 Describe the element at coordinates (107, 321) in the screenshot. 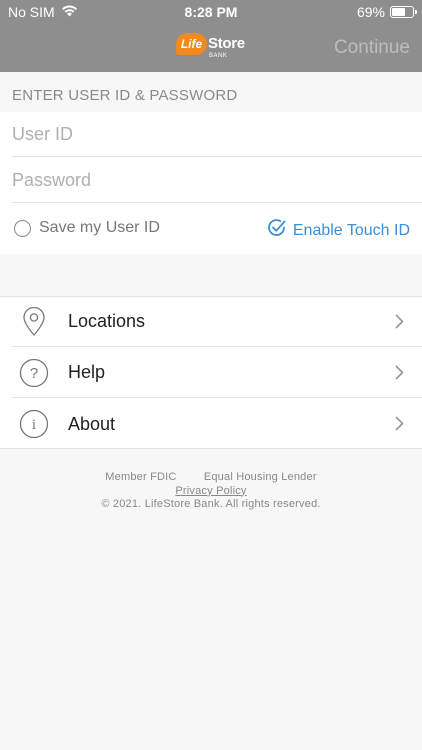

I see `menu-item-label: Locations` at that location.